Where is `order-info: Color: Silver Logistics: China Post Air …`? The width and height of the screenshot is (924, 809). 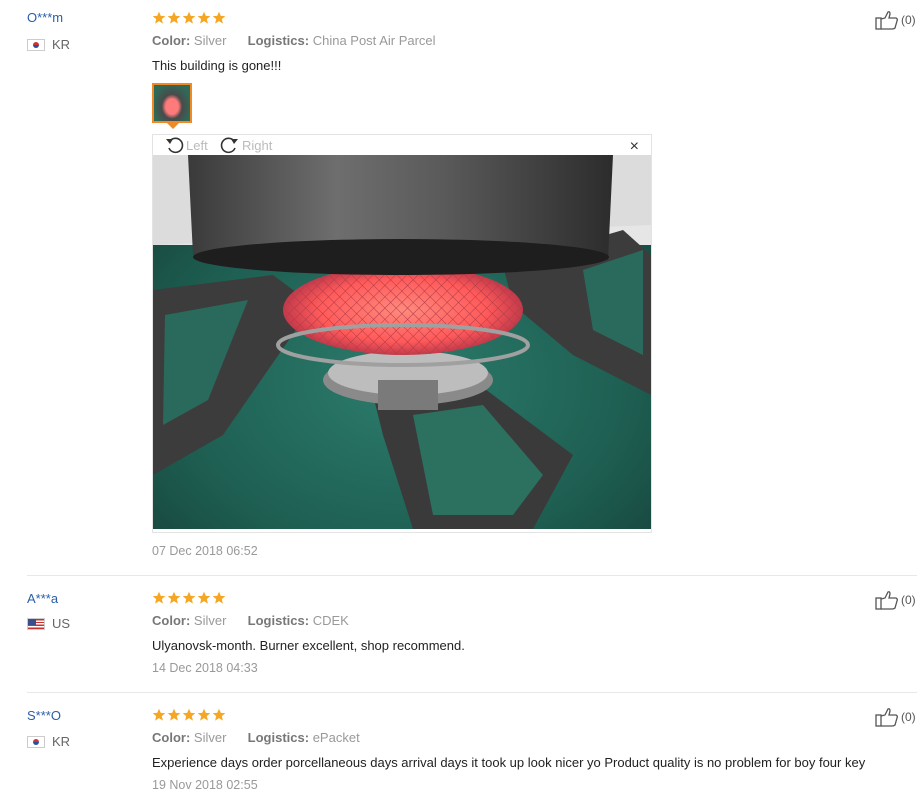 order-info: Color: Silver Logistics: China Post Air … is located at coordinates (294, 40).